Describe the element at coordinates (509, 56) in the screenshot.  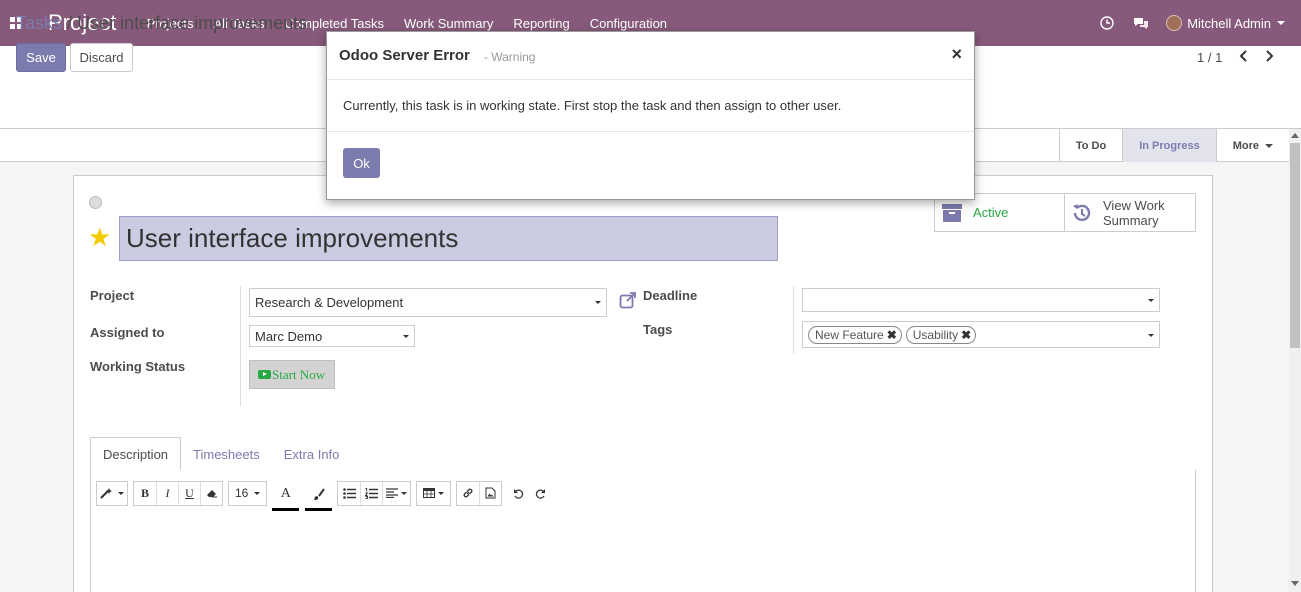
I see `dialog-subtitle: - Warning` at that location.